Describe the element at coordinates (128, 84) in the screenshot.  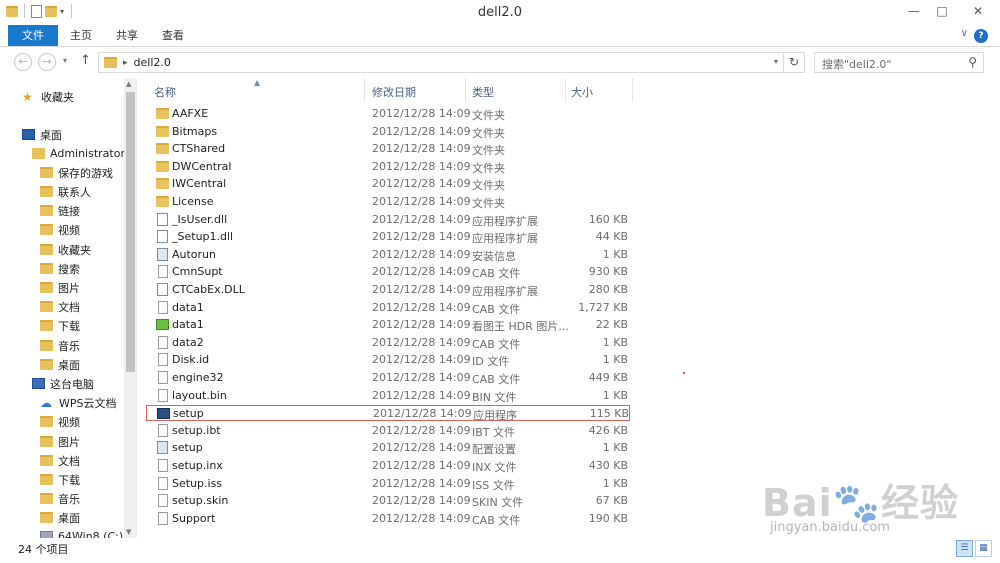
I see `scroll-up-icon: ▲` at that location.